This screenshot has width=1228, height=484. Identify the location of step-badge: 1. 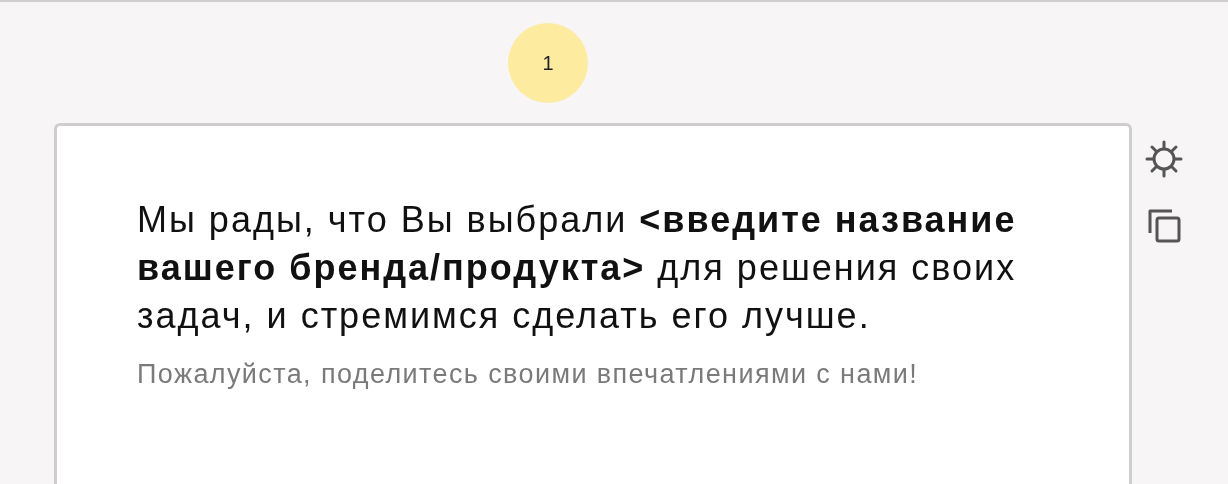
(548, 63).